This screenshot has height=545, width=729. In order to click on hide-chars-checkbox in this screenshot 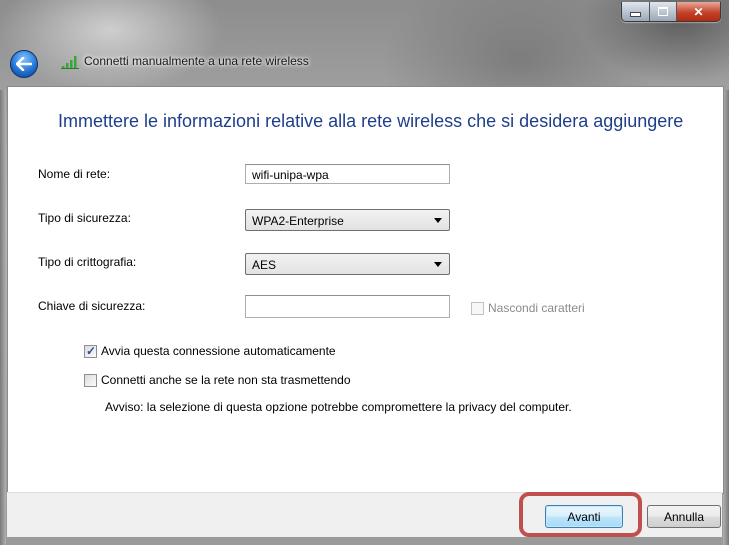, I will do `click(477, 308)`.